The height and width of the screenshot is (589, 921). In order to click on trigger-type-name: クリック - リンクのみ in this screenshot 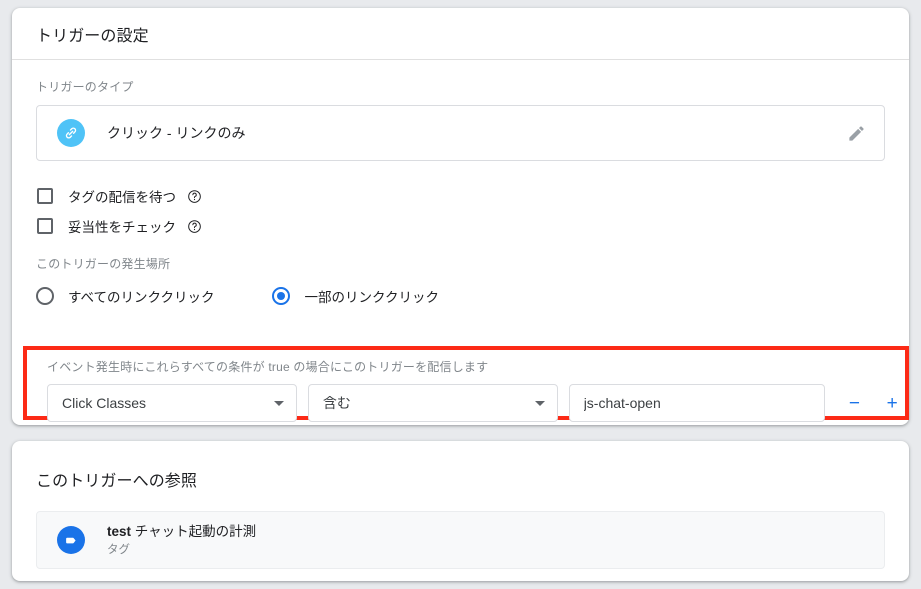, I will do `click(176, 133)`.